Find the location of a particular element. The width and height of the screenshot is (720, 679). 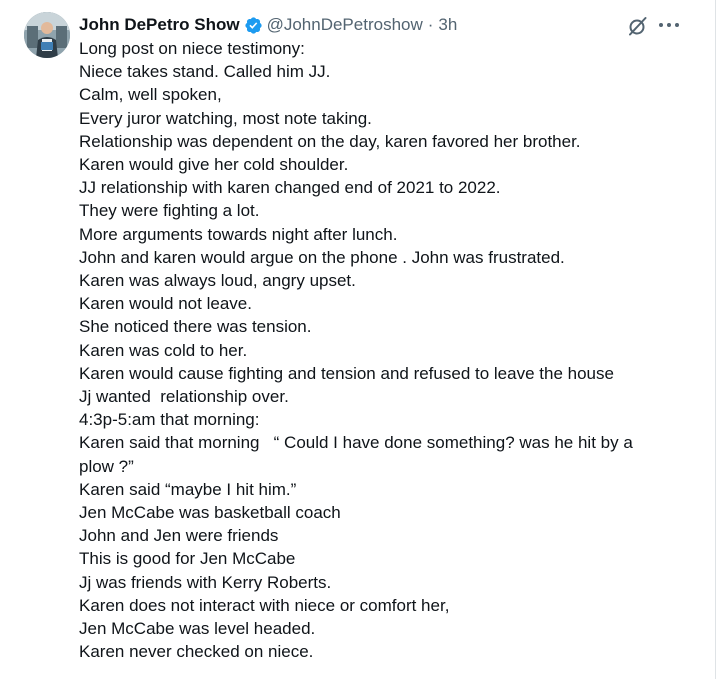

tweet-line: Jj was friends with Kerry Roberts. is located at coordinates (205, 582).